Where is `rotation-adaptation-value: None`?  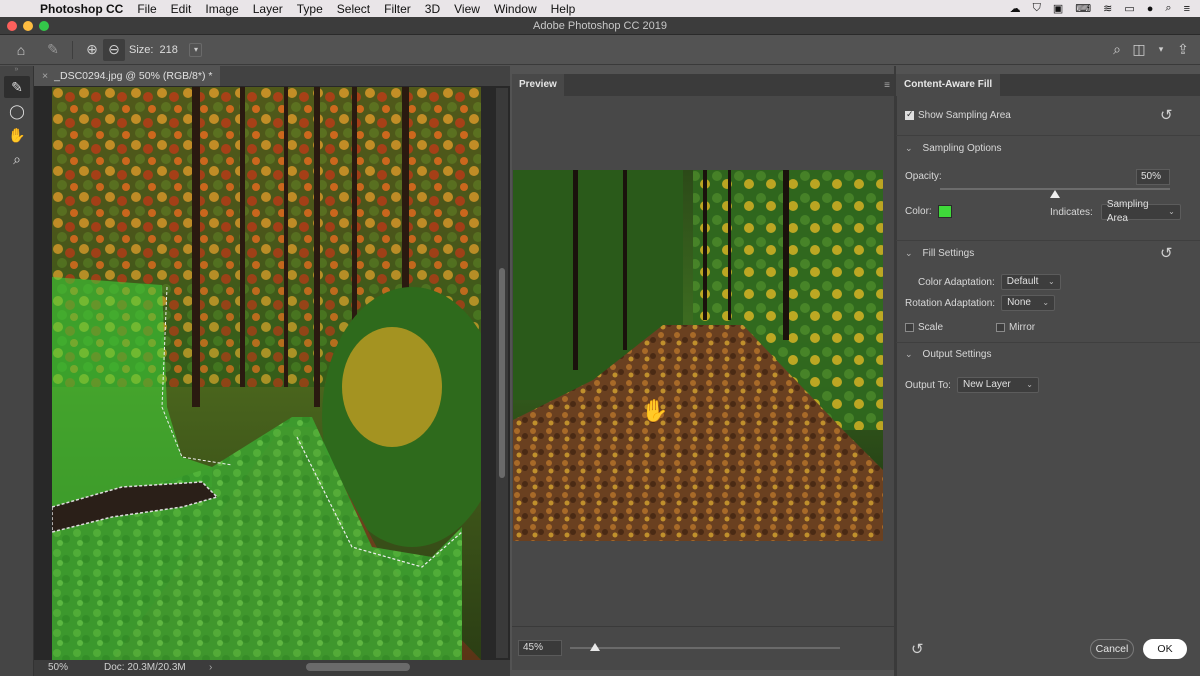 rotation-adaptation-value: None is located at coordinates (1019, 302).